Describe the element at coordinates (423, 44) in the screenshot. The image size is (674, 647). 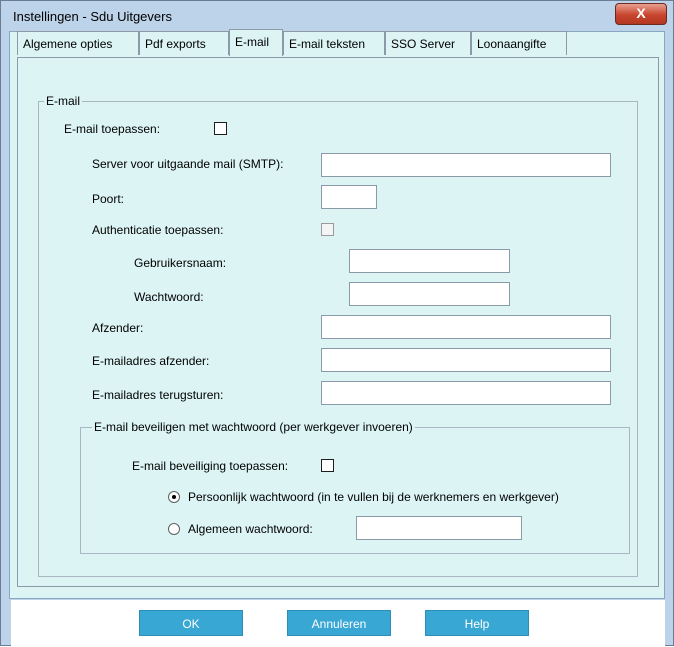
I see `tab-label: SSO Server` at that location.